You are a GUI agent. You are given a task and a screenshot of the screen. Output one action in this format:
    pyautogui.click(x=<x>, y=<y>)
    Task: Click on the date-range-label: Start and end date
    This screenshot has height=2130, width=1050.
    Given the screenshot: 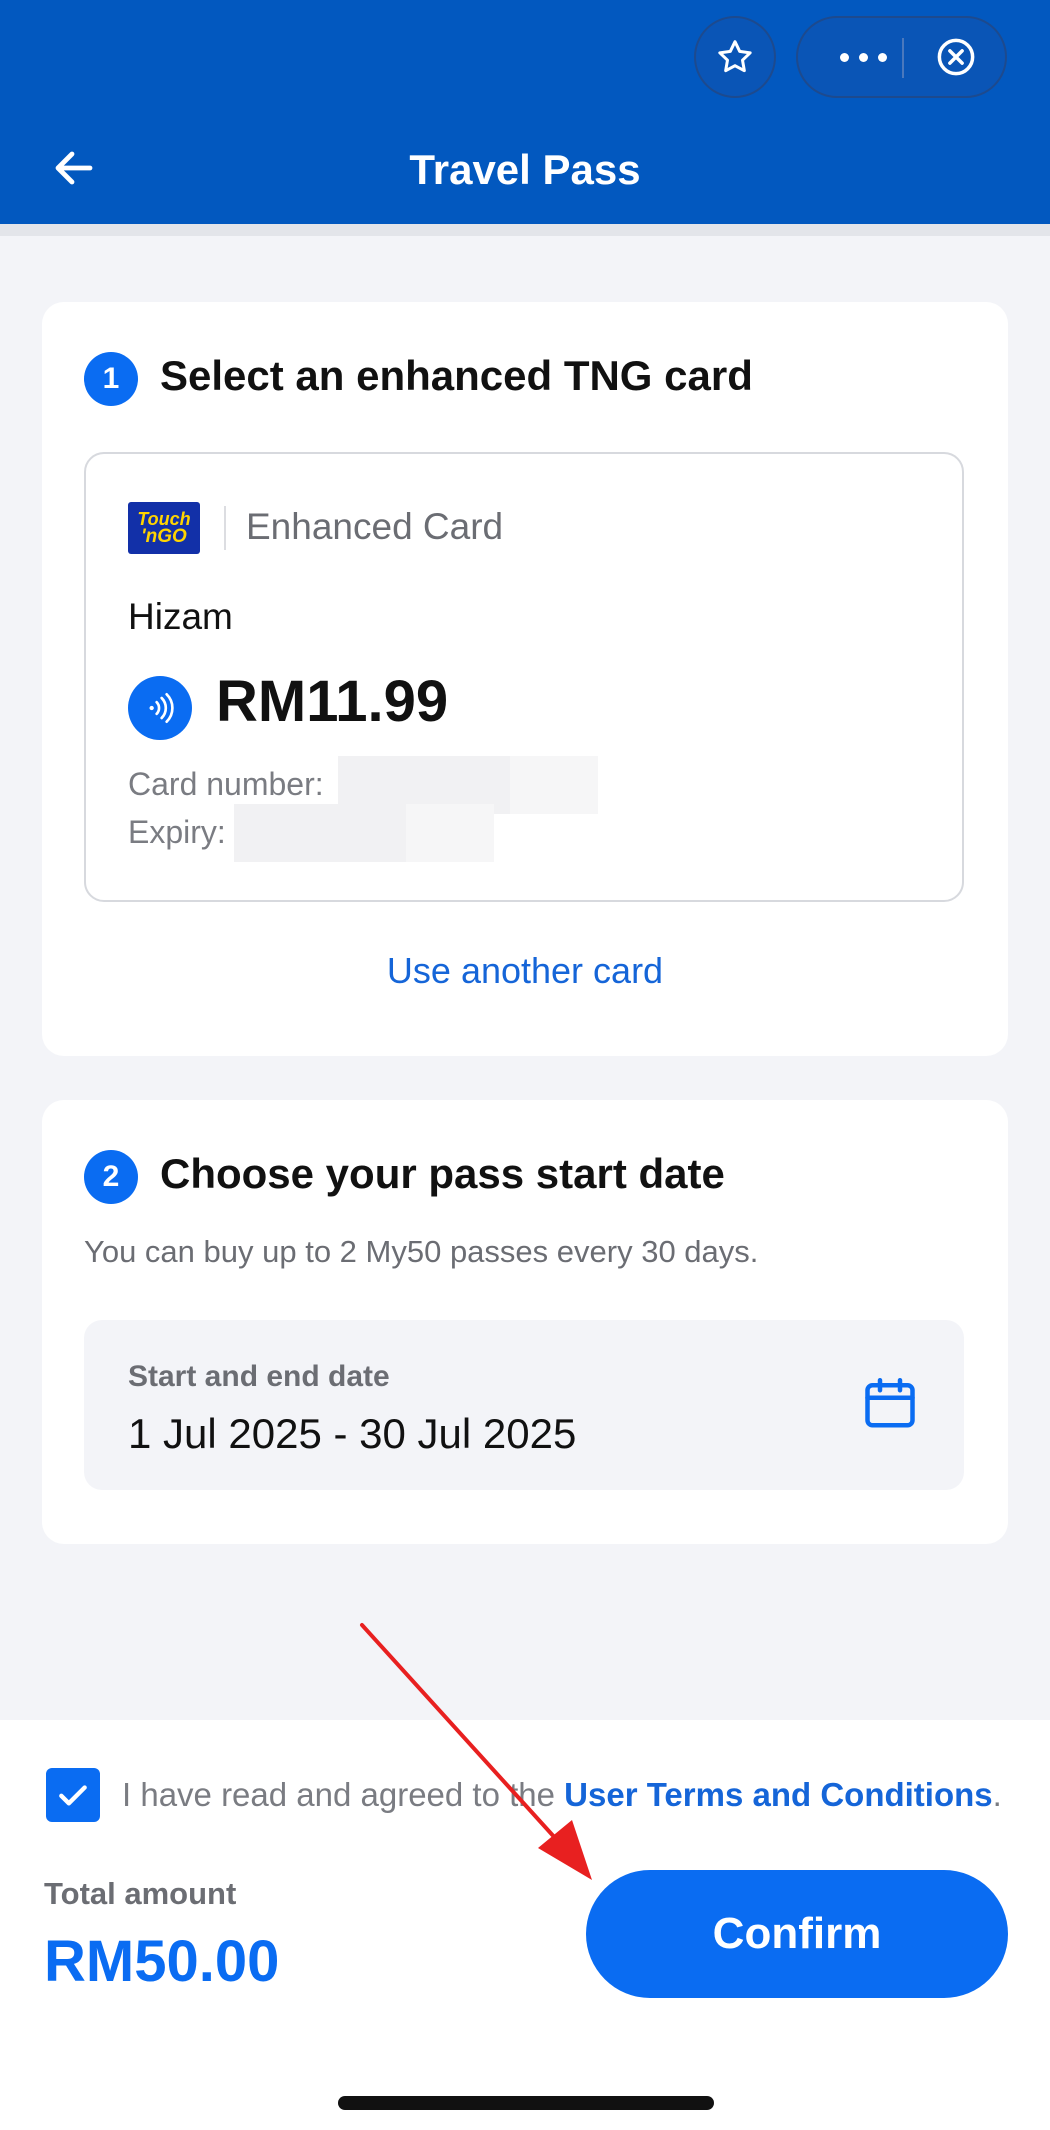 What is the action you would take?
    pyautogui.click(x=259, y=1376)
    